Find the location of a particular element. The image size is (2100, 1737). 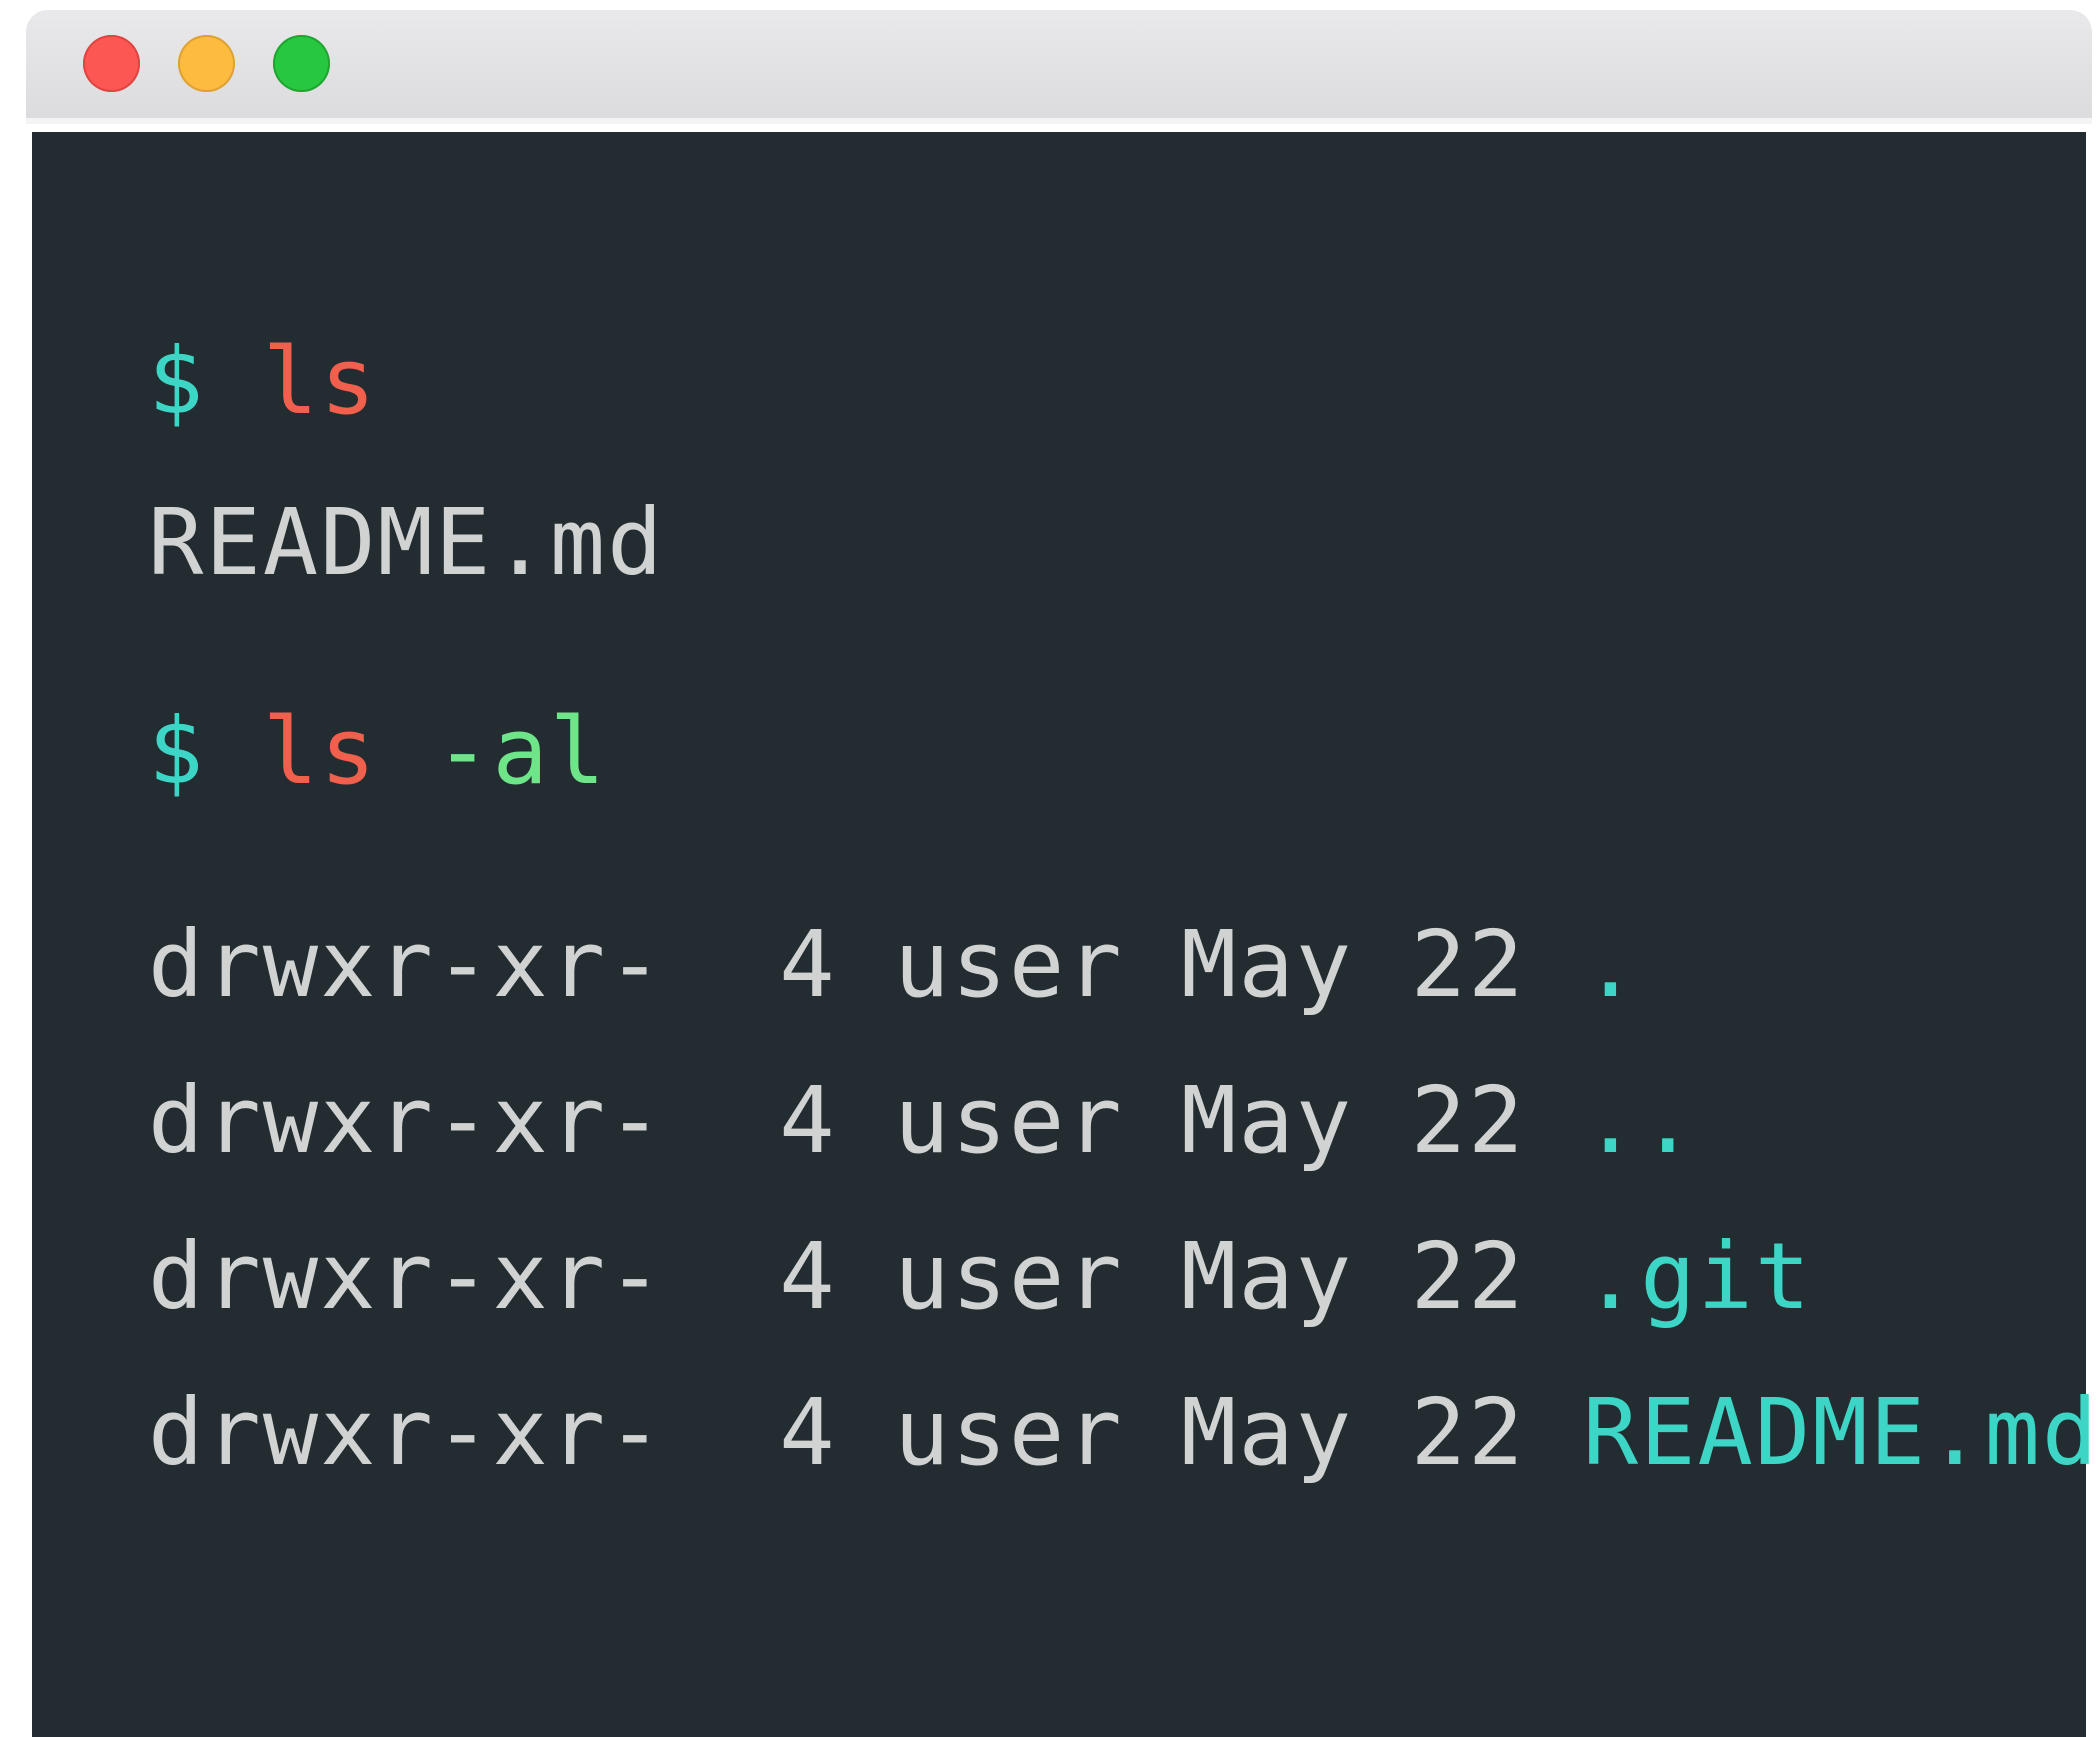

listing-row: drwxr-xr- 4 user May 22 README.md is located at coordinates (1120, 1433).